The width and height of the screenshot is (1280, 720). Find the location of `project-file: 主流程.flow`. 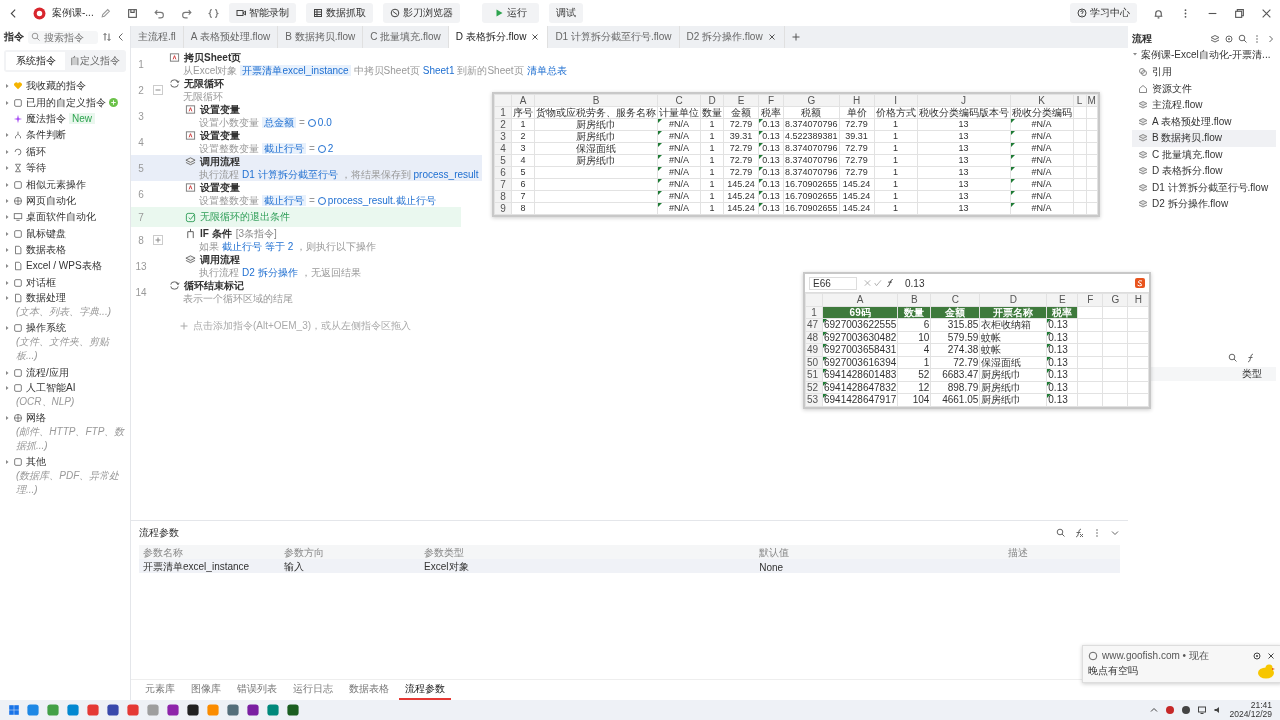

project-file: 主流程.flow is located at coordinates (1204, 105).